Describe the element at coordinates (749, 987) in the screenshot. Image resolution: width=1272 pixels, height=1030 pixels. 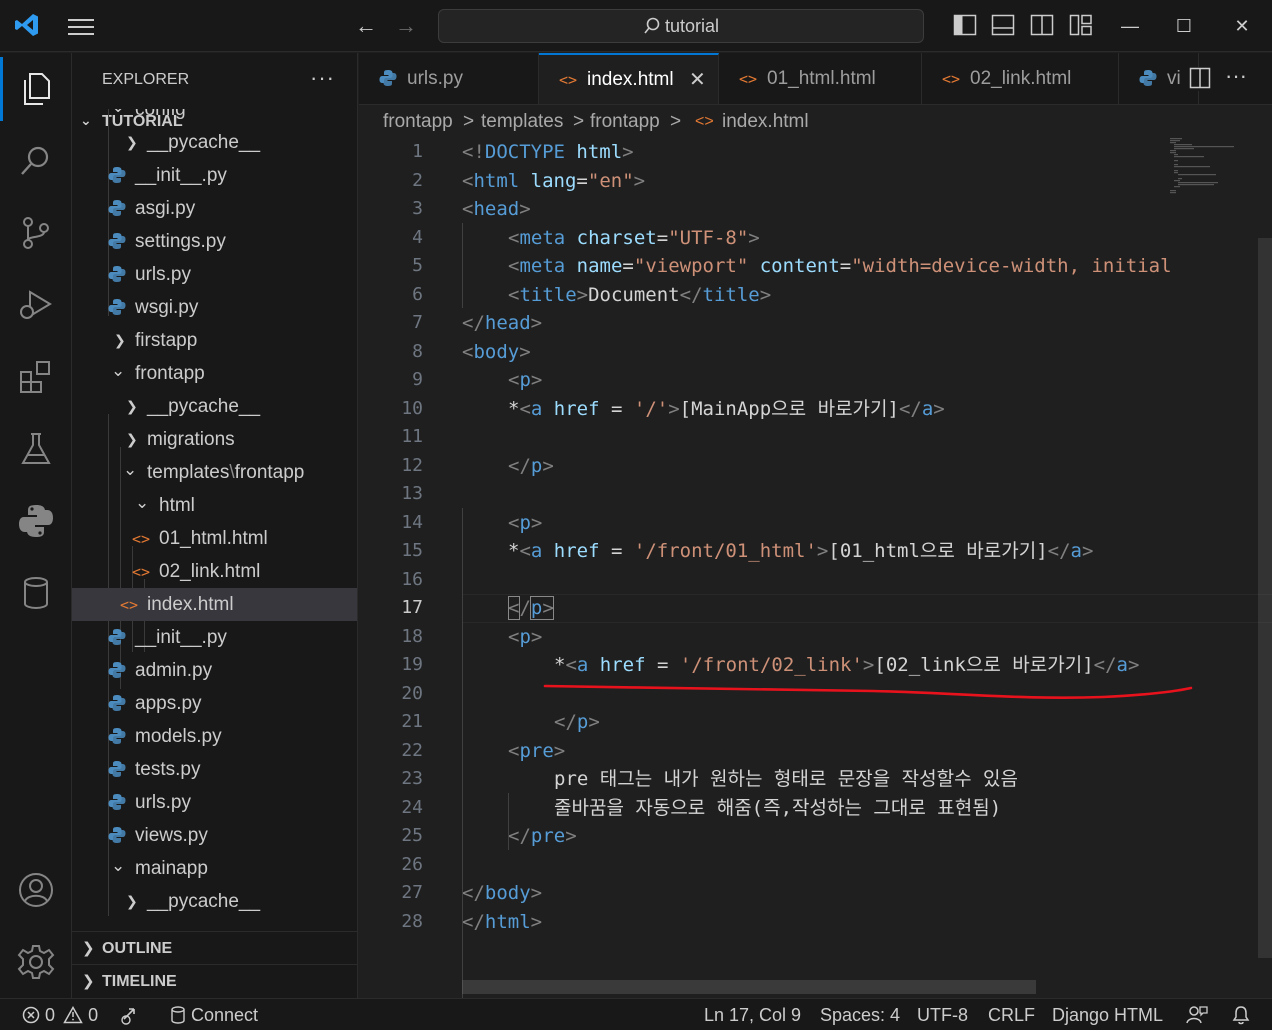
I see `horizontal-scrollbar` at that location.